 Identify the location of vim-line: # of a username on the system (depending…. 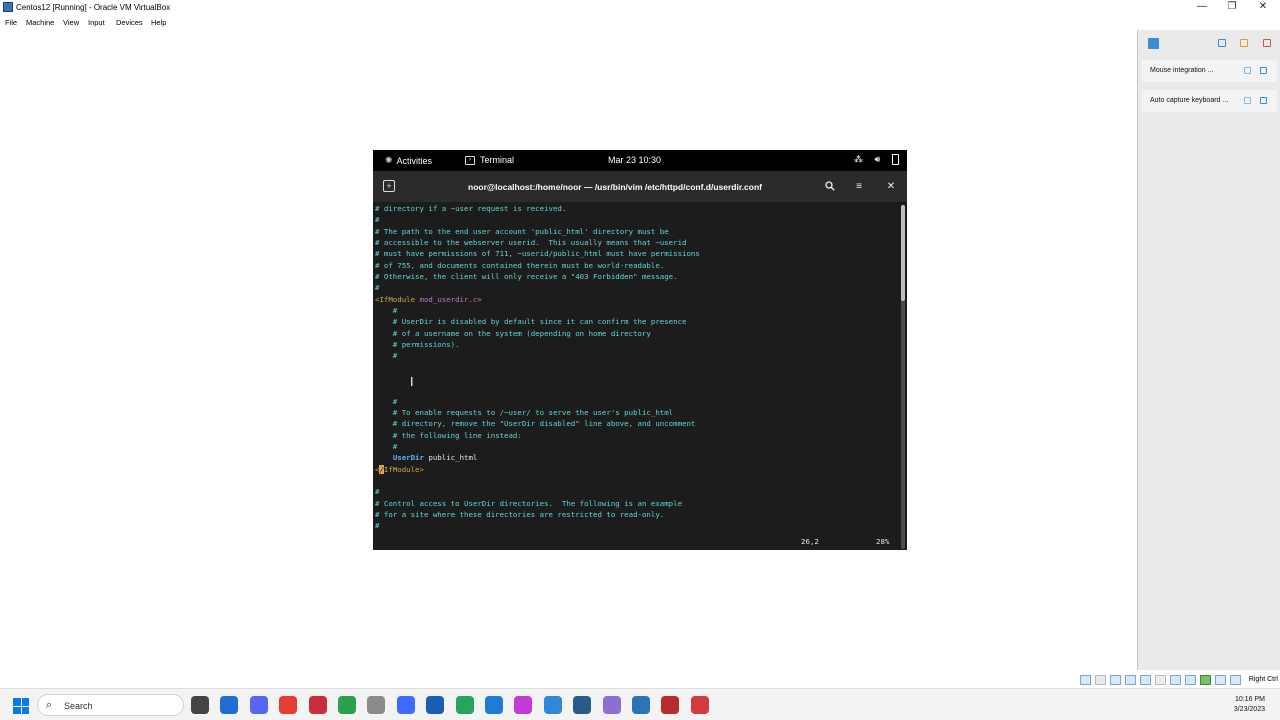
(513, 333).